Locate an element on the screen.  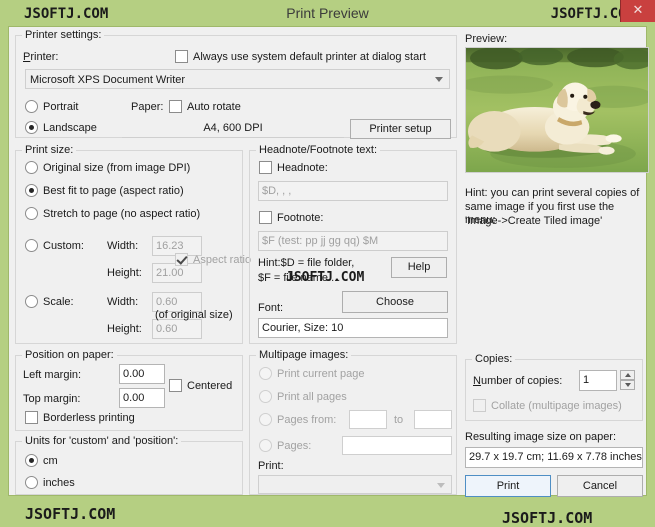
tiled-image-hint-line3: 'Image->Create Tiled image' is located at coordinates (534, 221).